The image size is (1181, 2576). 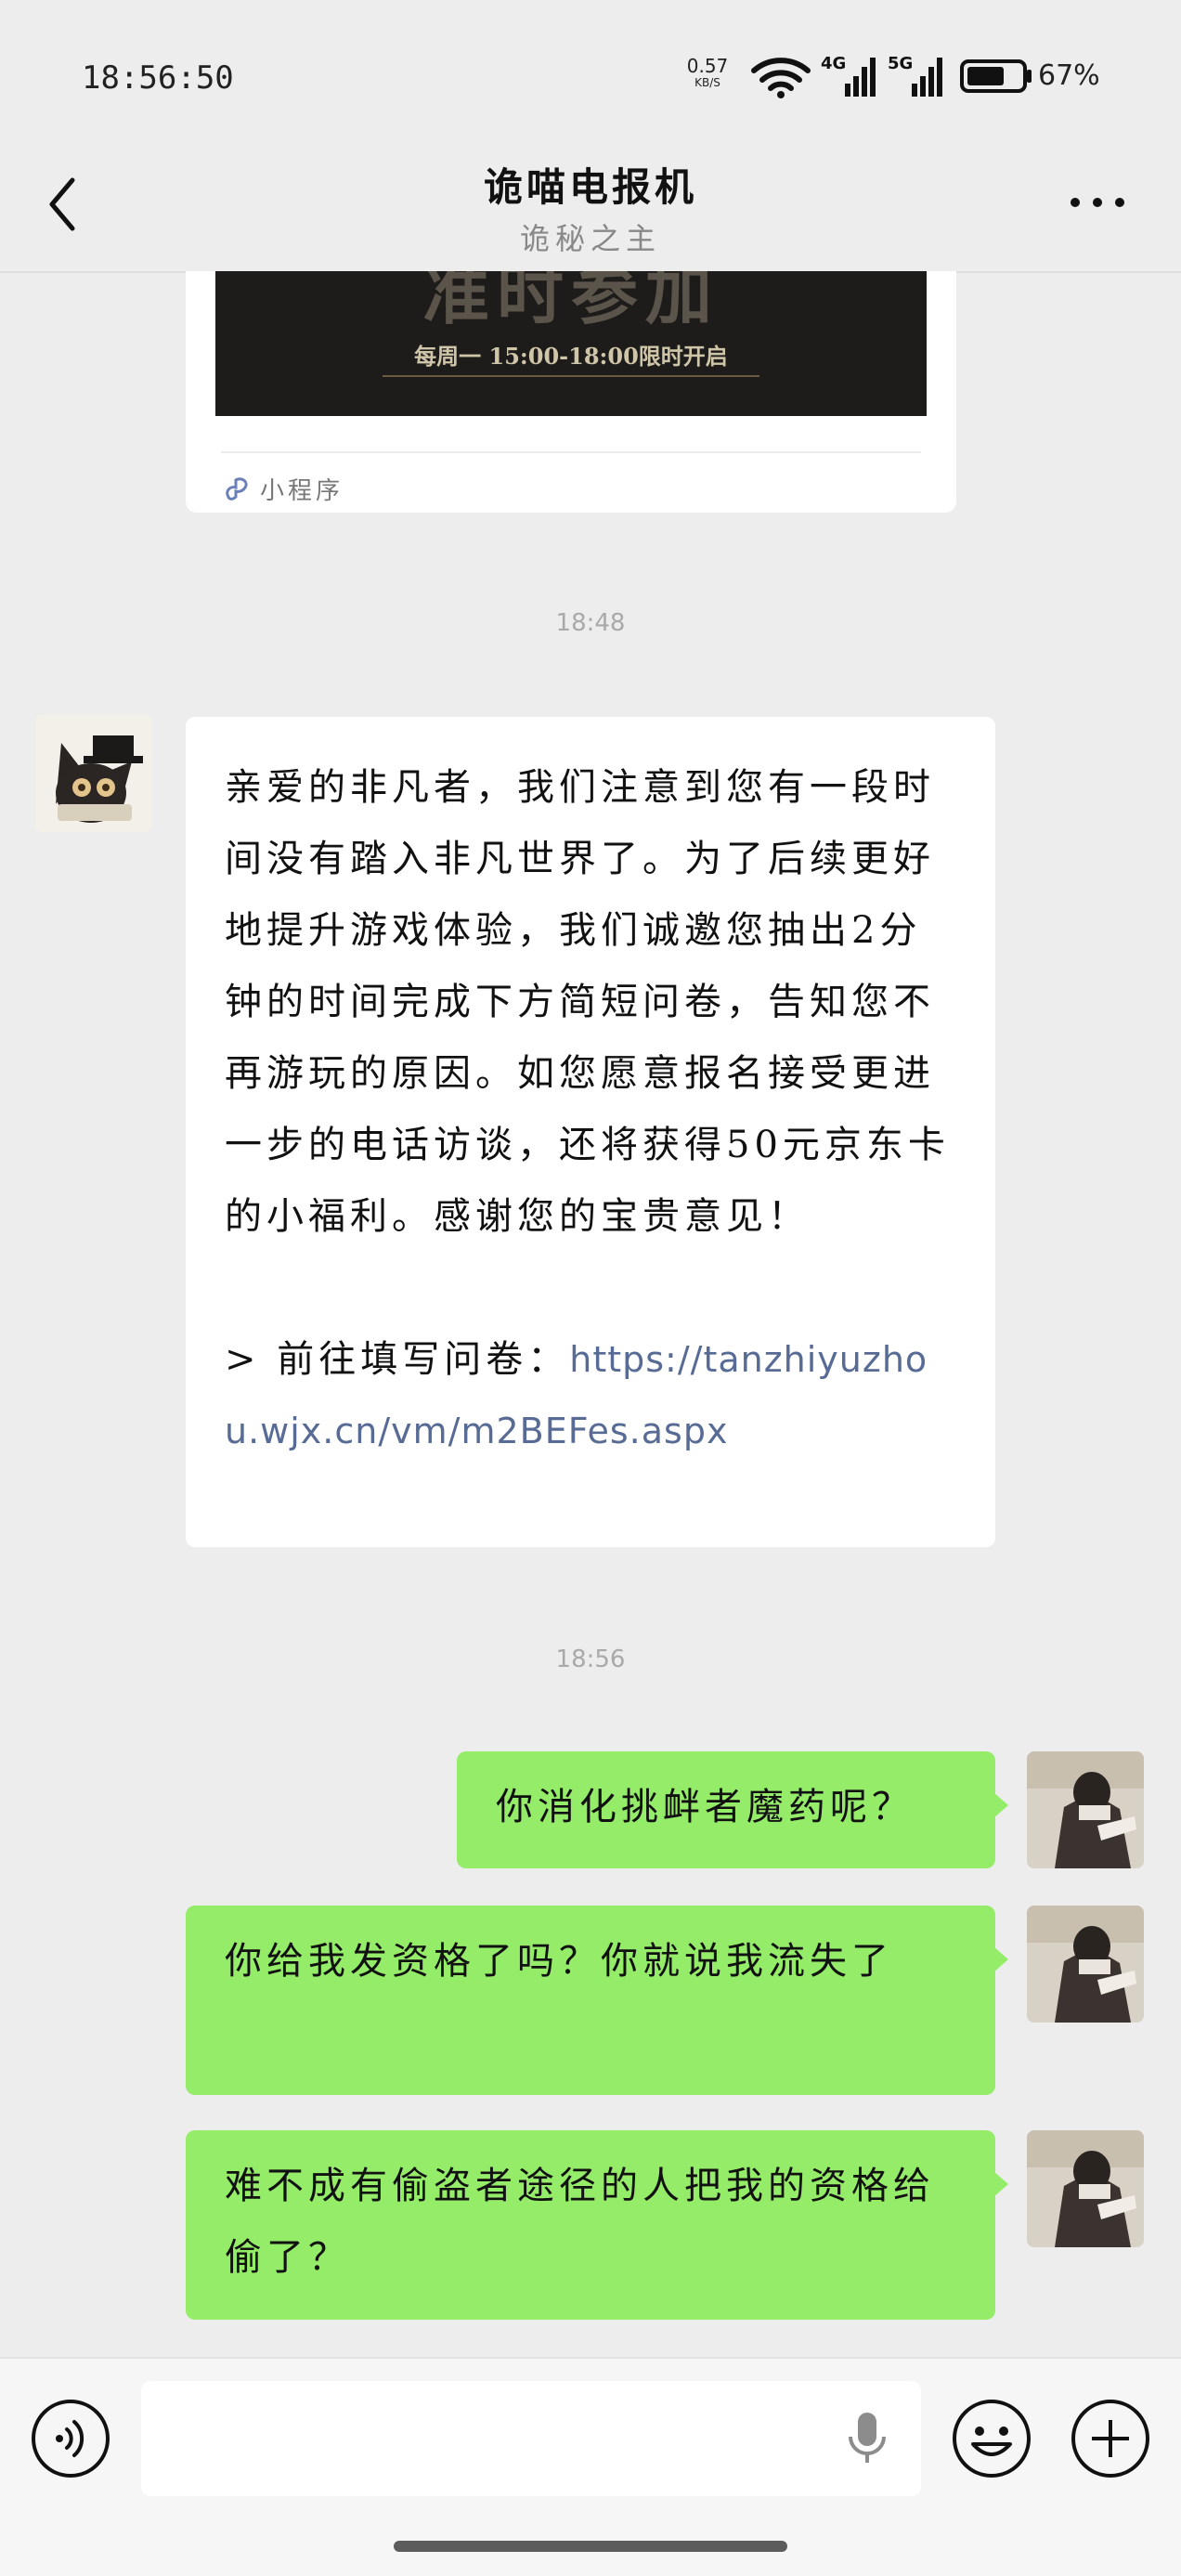 What do you see at coordinates (590, 2546) in the screenshot?
I see `home-indicator` at bounding box center [590, 2546].